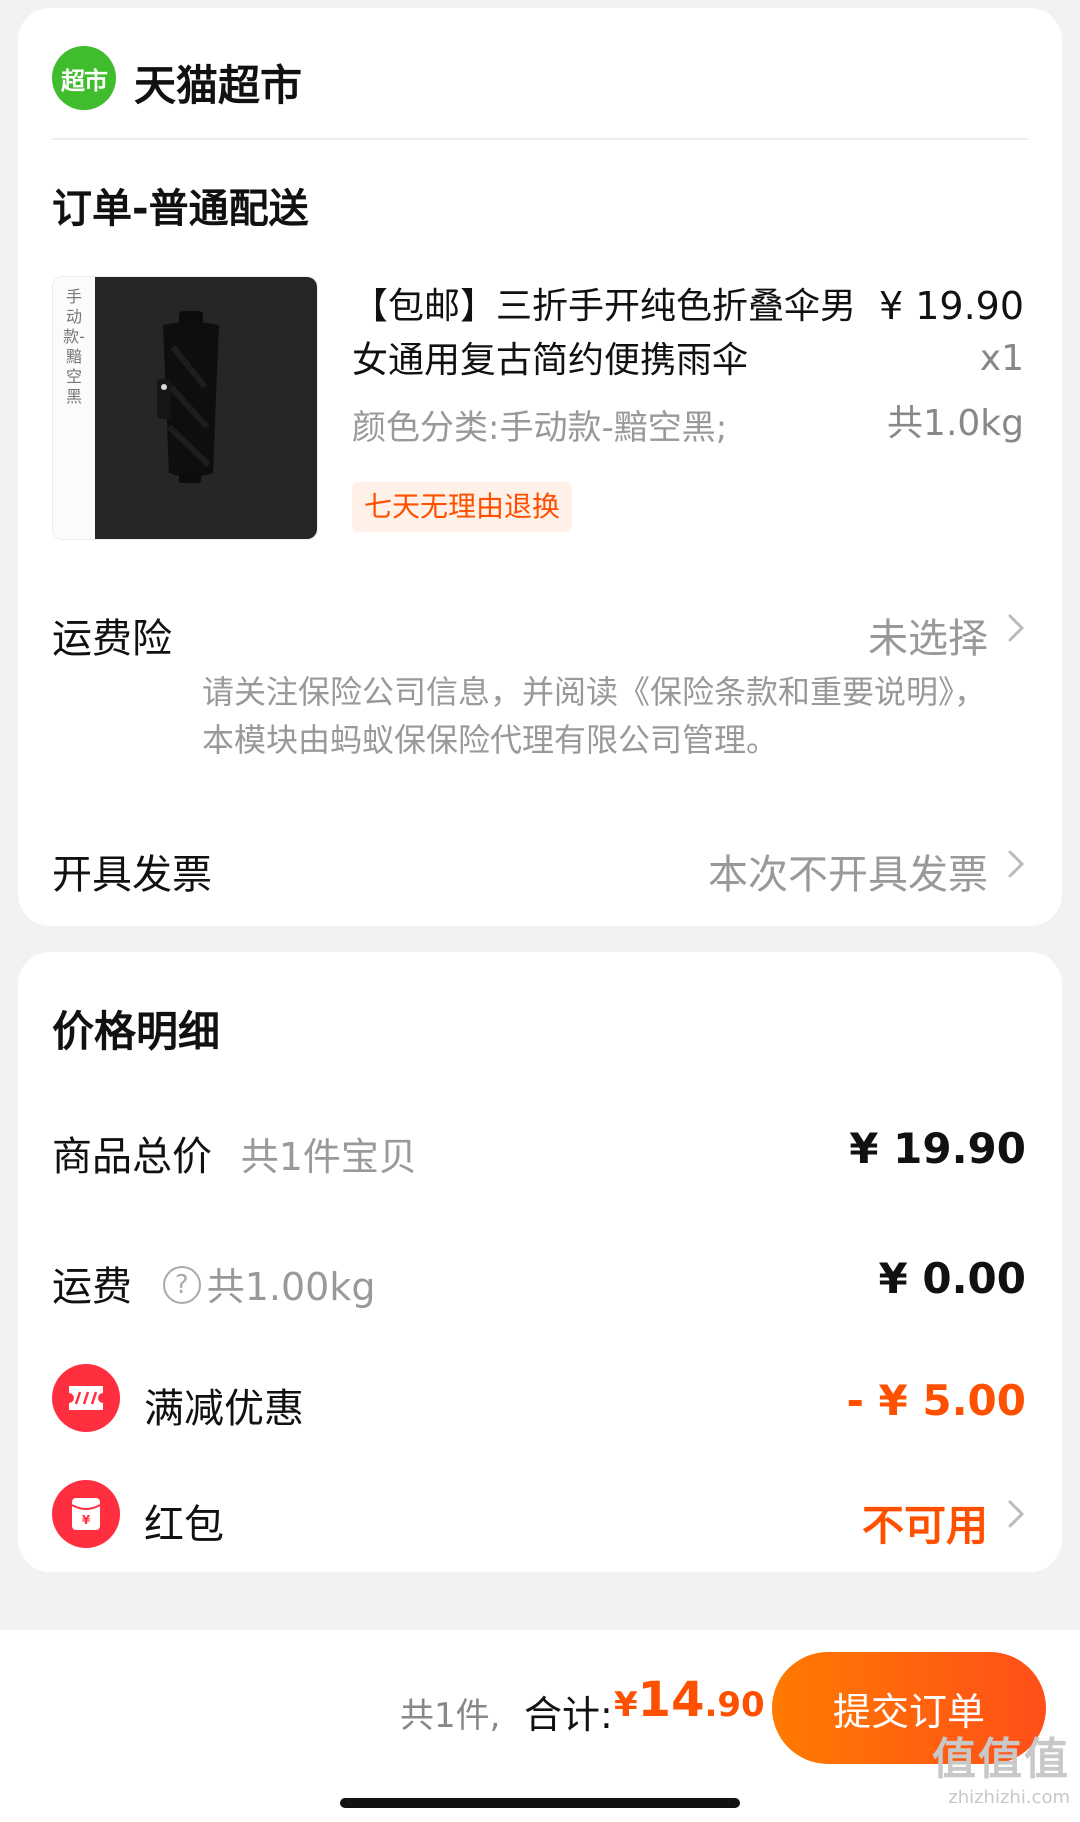 The width and height of the screenshot is (1080, 1822). What do you see at coordinates (132, 875) in the screenshot?
I see `invoice-label: 开具发票` at bounding box center [132, 875].